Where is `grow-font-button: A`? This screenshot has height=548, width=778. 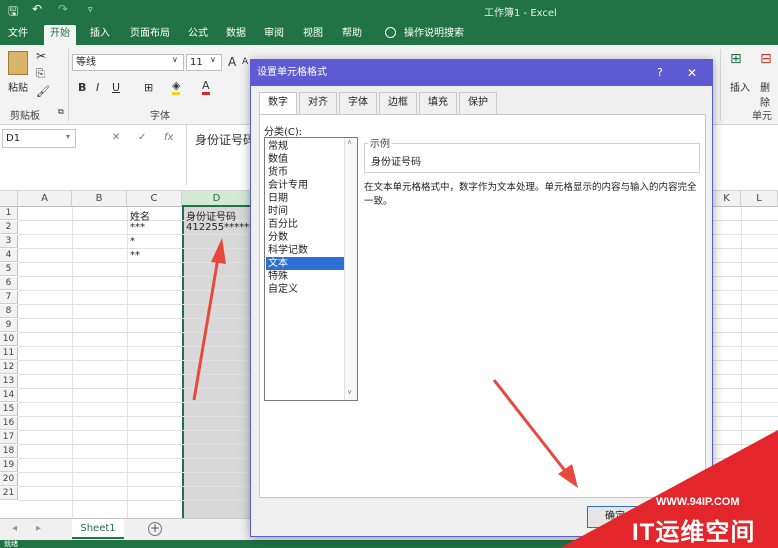 grow-font-button: A is located at coordinates (232, 62).